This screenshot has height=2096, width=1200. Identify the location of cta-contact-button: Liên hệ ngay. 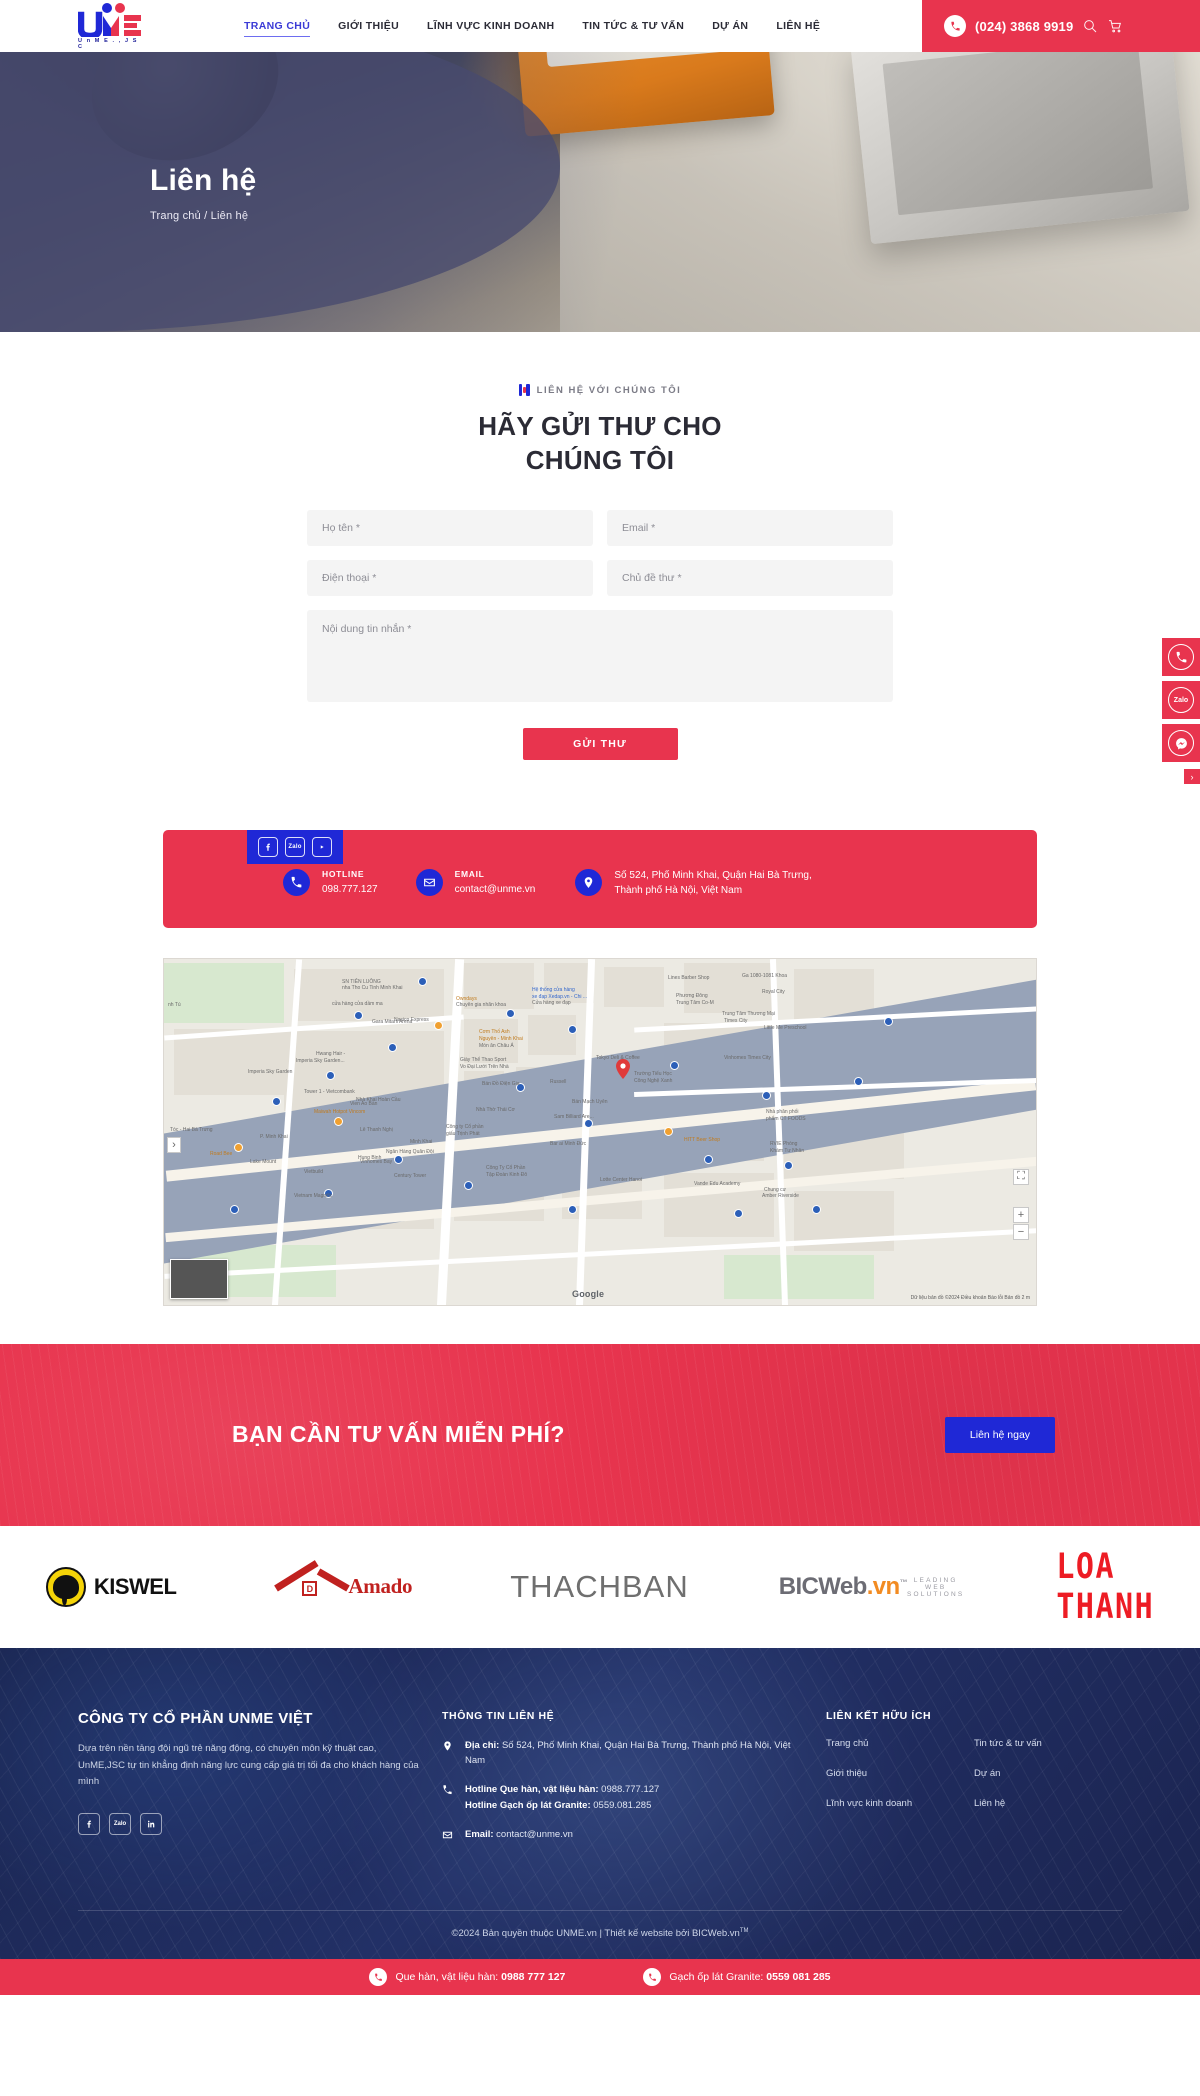
(1000, 1434).